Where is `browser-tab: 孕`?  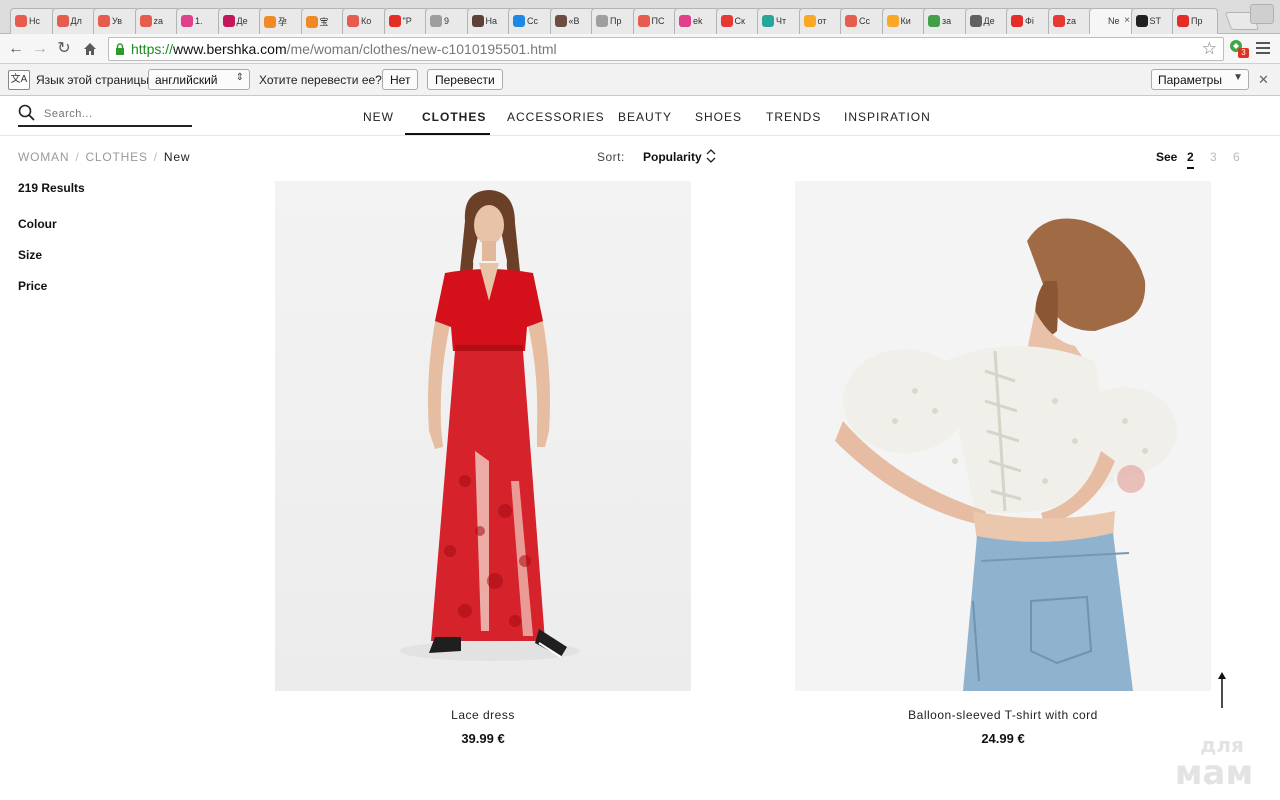 browser-tab: 孕 is located at coordinates (282, 21).